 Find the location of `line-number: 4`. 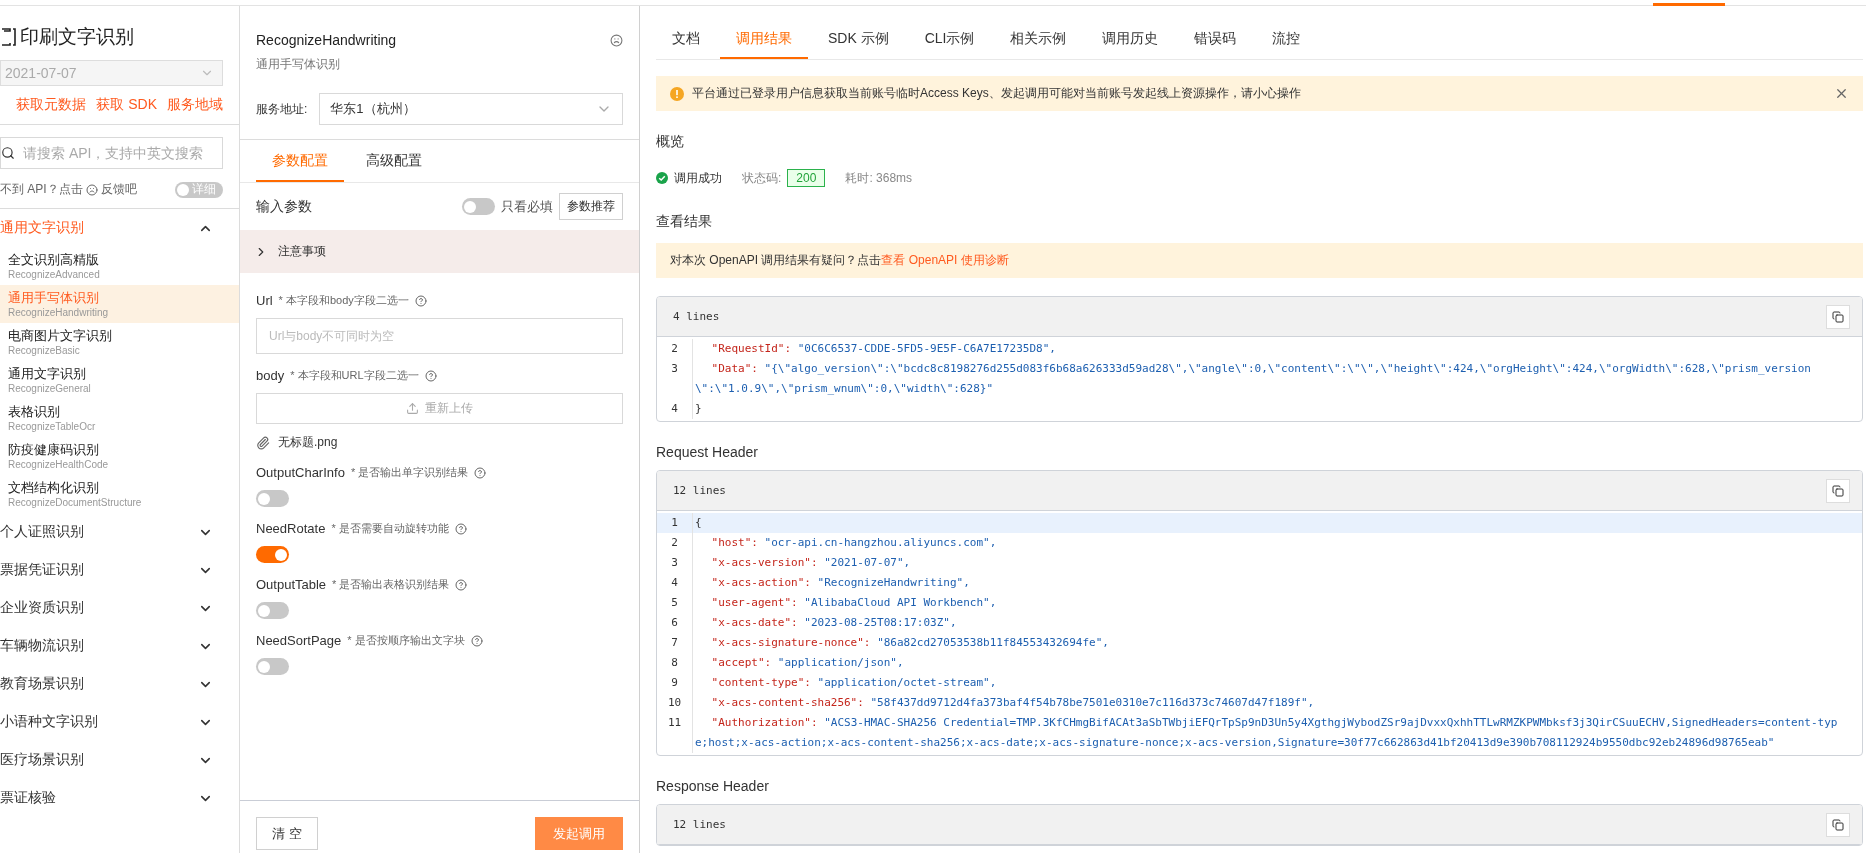

line-number: 4 is located at coordinates (675, 409).